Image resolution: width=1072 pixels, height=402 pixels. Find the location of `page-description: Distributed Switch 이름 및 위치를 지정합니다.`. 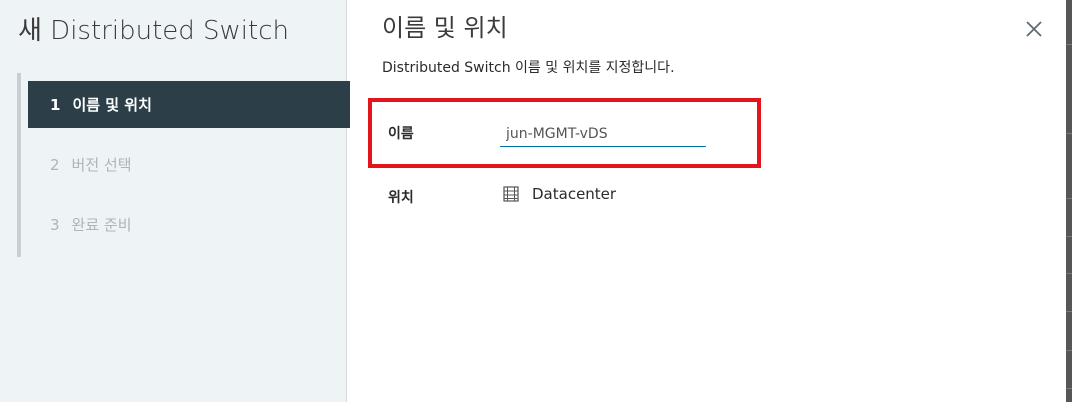

page-description: Distributed Switch 이름 및 위치를 지정합니다. is located at coordinates (528, 68).